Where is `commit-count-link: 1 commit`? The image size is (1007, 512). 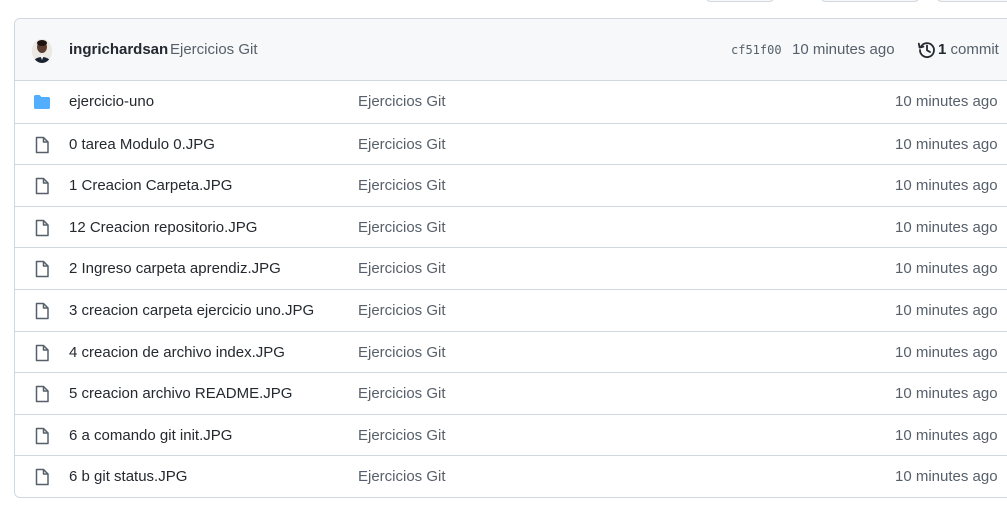
commit-count-link: 1 commit is located at coordinates (968, 49).